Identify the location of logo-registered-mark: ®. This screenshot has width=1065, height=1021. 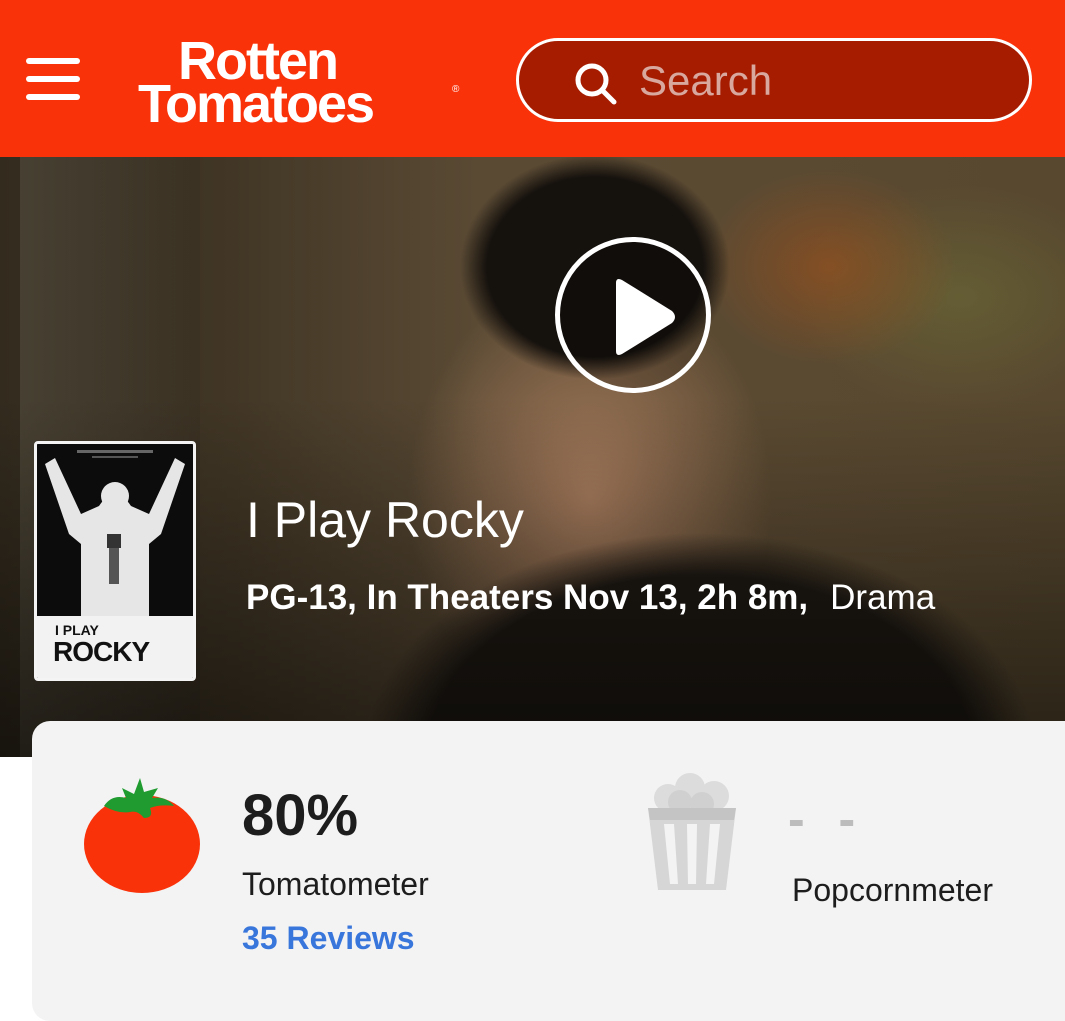
(456, 89).